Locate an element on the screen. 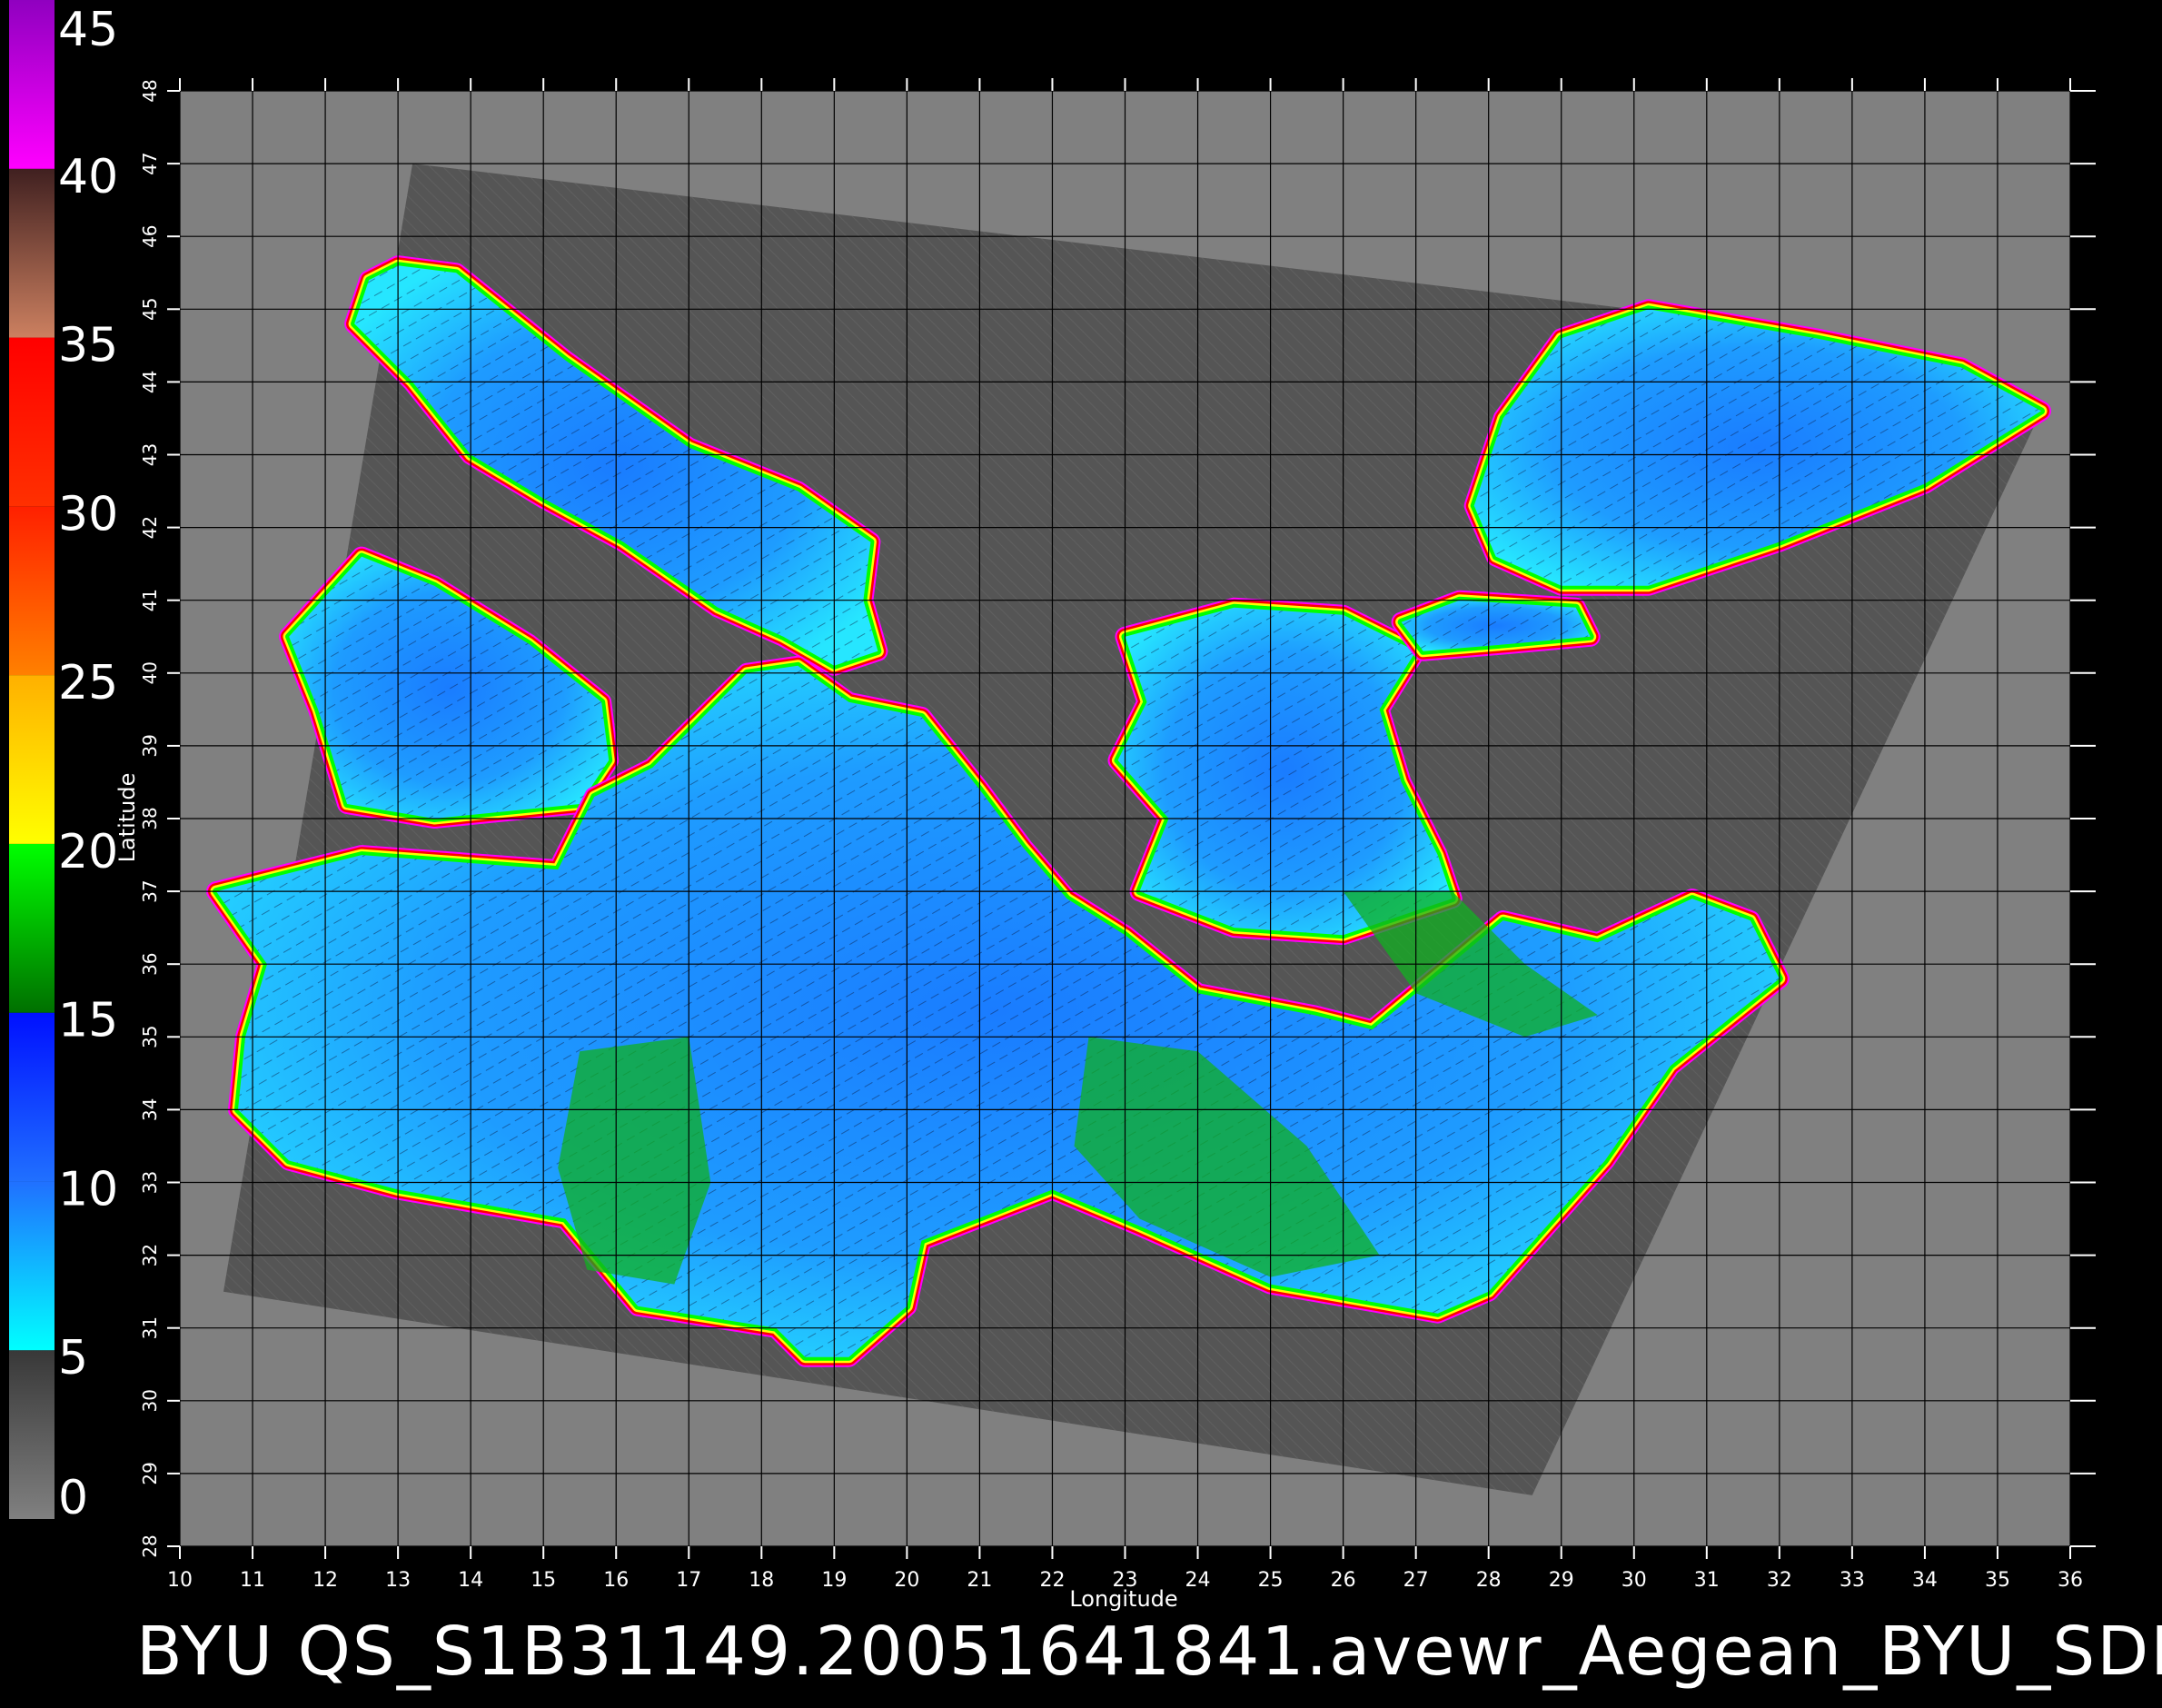  y-tick-label-44: 44 is located at coordinates (150, 382).